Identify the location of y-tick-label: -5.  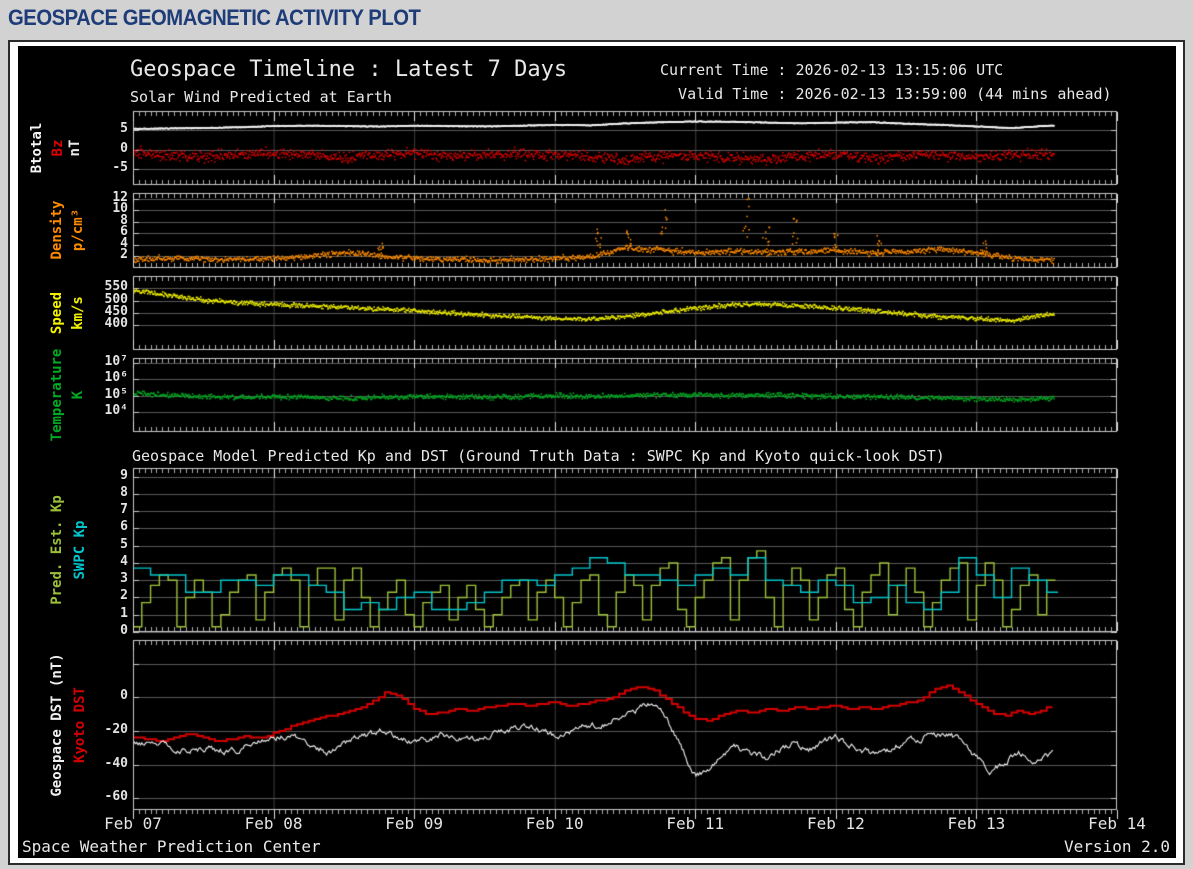
(120, 168).